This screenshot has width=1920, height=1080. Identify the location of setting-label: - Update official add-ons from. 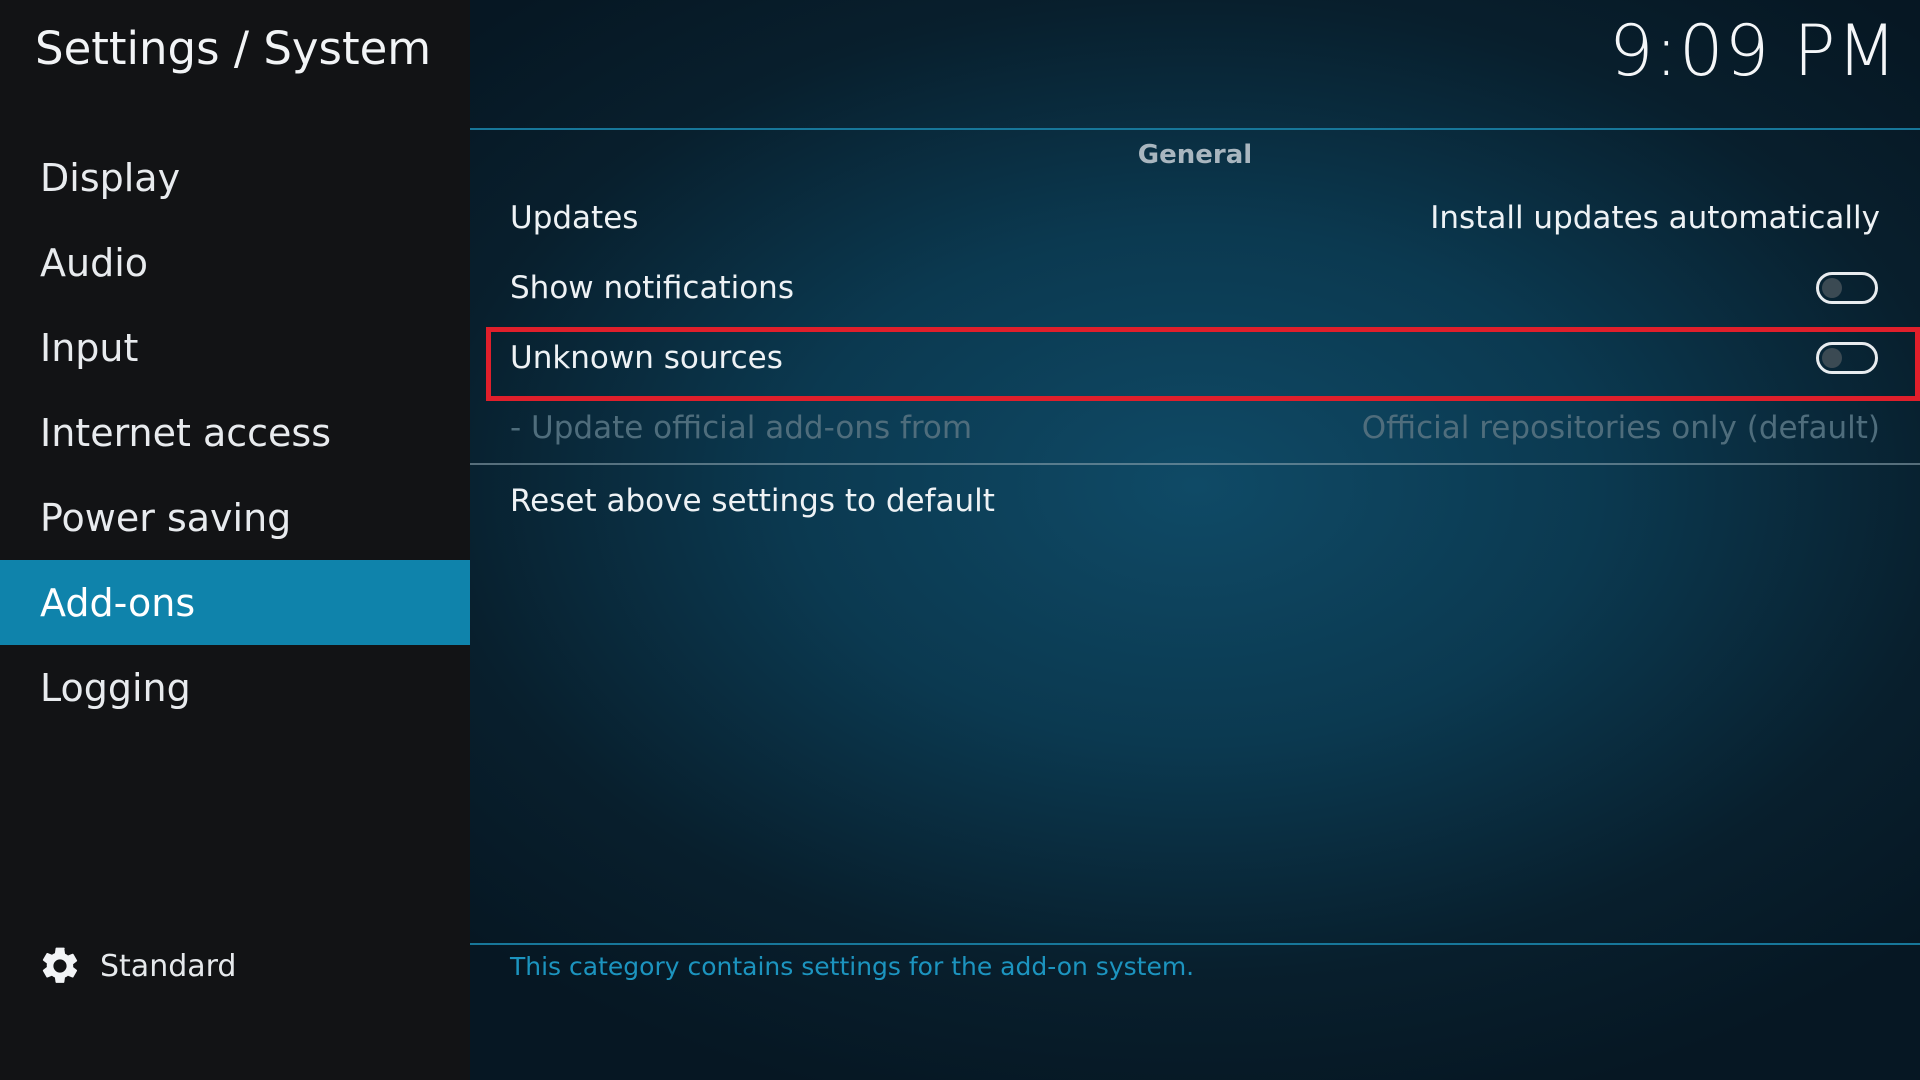
(741, 428).